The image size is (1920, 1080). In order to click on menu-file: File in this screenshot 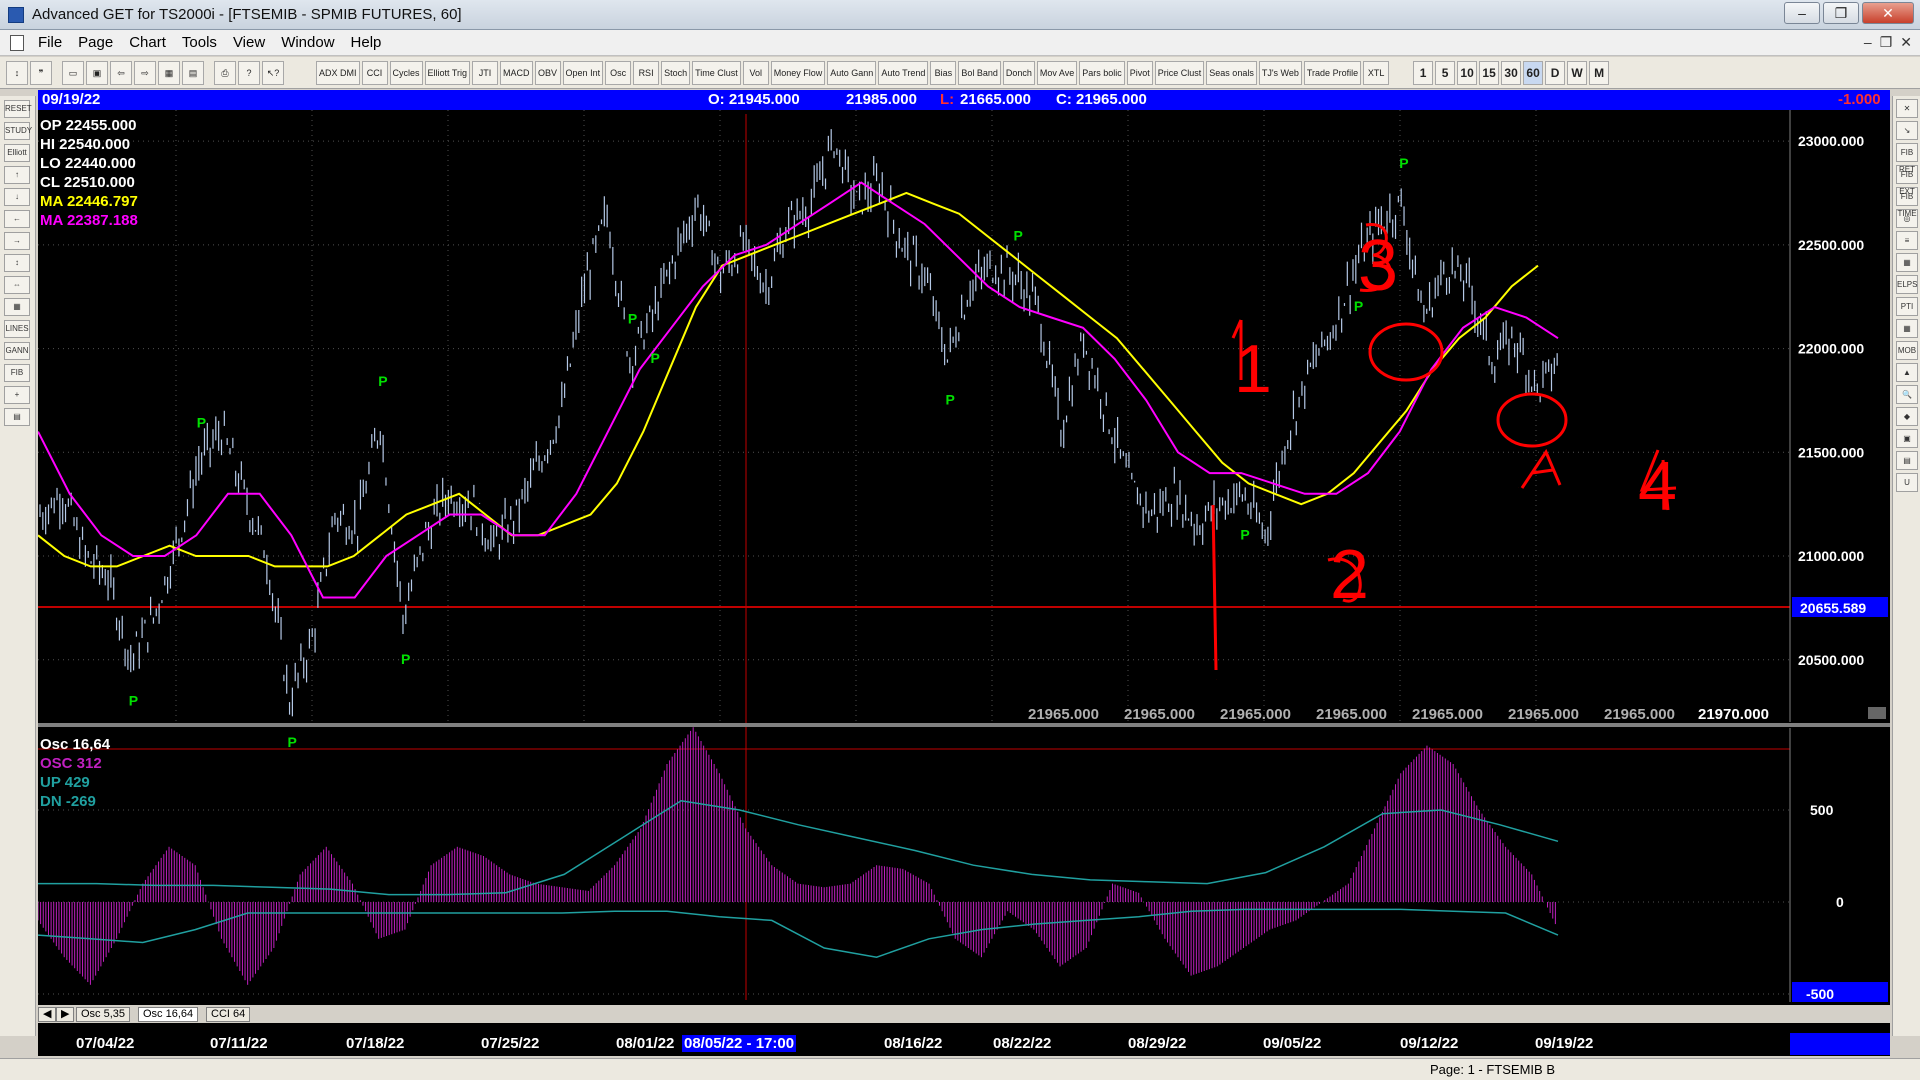, I will do `click(50, 42)`.